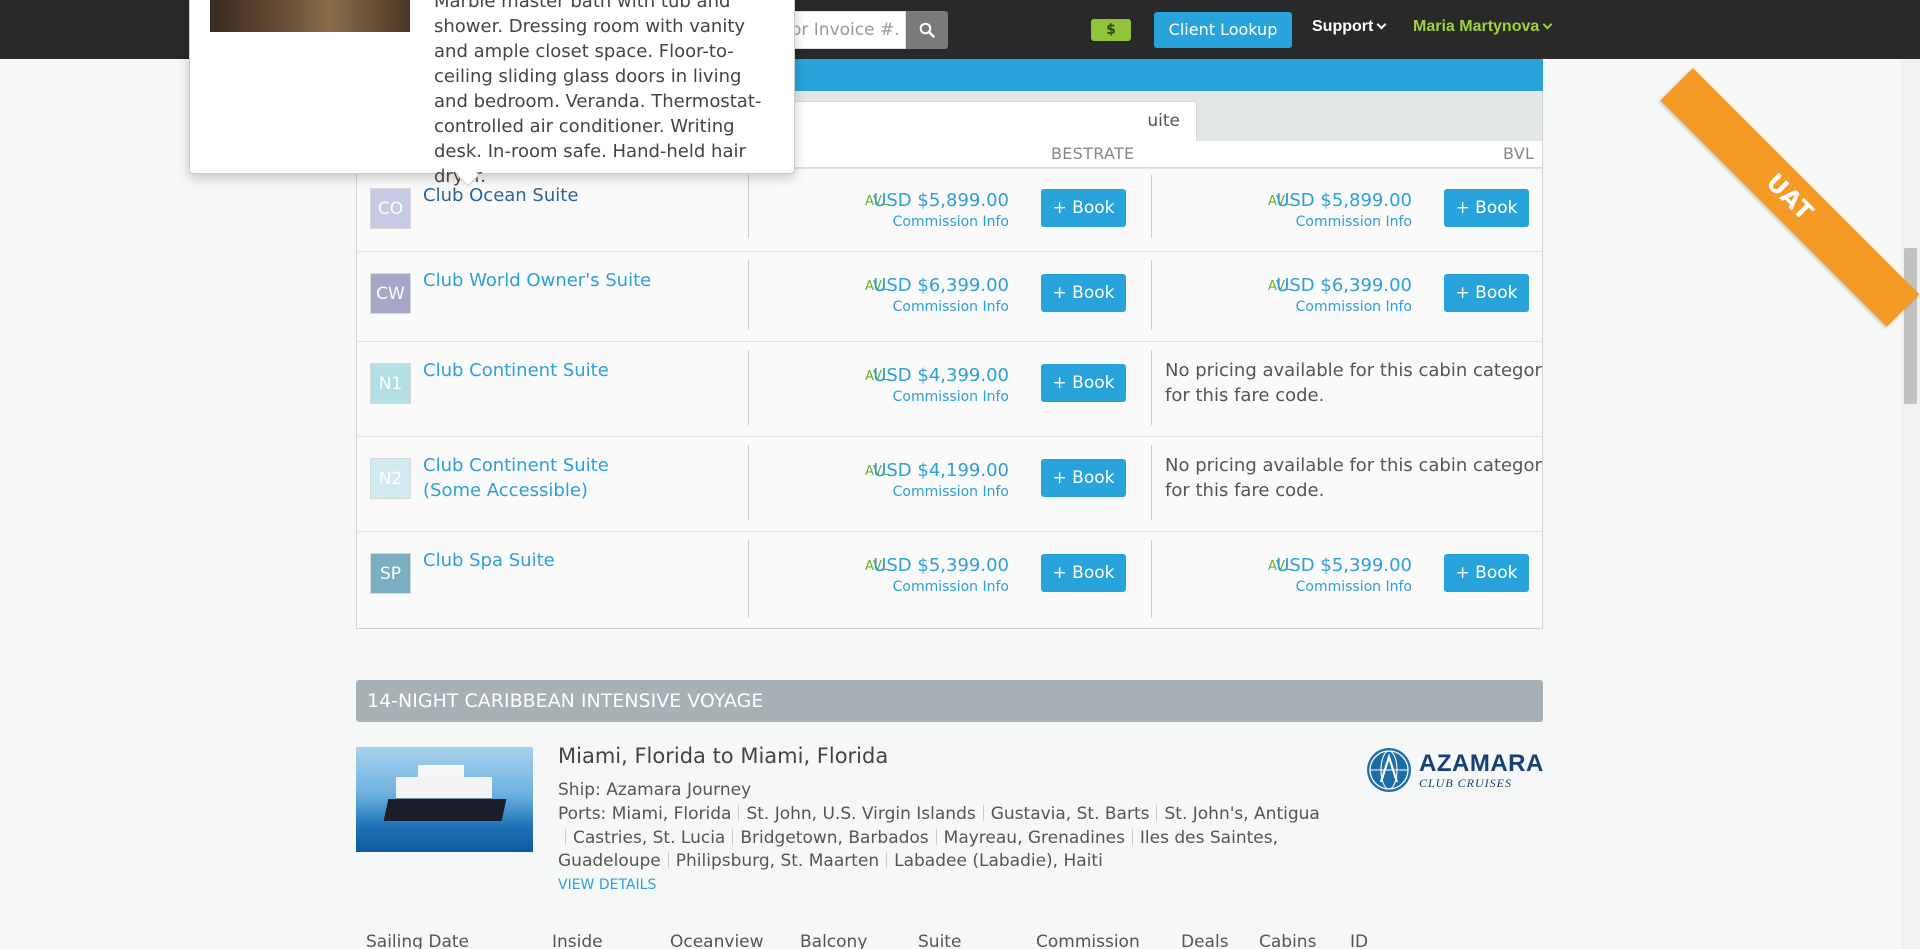  I want to click on sailing-column-header: Balcony, so click(833, 940).